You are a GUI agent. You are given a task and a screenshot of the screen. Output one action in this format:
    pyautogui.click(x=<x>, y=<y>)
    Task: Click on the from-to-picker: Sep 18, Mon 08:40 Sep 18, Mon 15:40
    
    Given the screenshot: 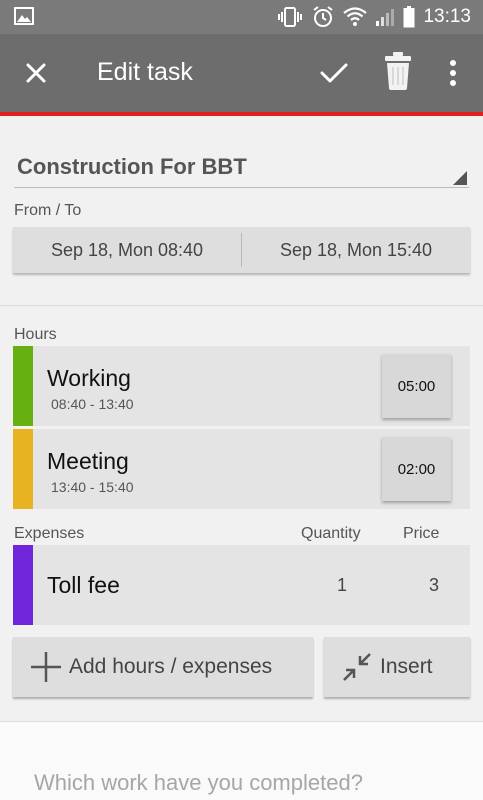 What is the action you would take?
    pyautogui.click(x=241, y=250)
    